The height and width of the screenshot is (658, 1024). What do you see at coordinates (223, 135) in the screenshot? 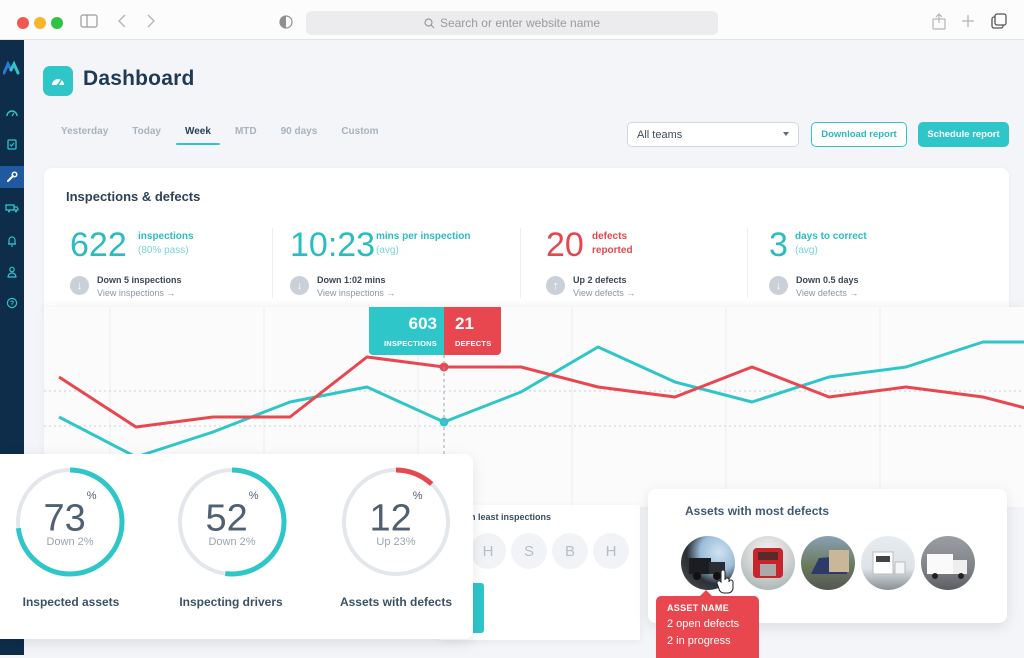
I see `date-range-tabs: Yesterday Today Week MTD 90 days Custom` at bounding box center [223, 135].